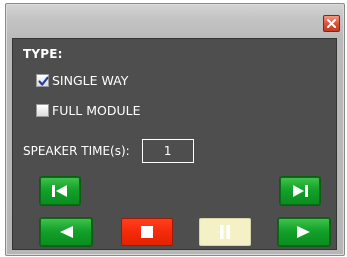 This screenshot has width=347, height=257. I want to click on full-module-option: FULL MODULE, so click(88, 110).